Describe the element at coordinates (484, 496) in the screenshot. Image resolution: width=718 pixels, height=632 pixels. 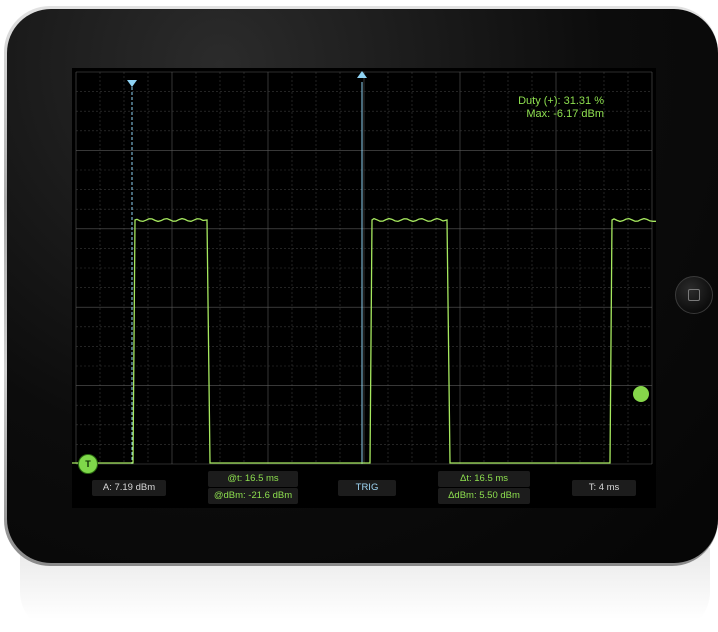
I see `delta-dbm-readout: ΔdBm: 5.50 dBm` at that location.